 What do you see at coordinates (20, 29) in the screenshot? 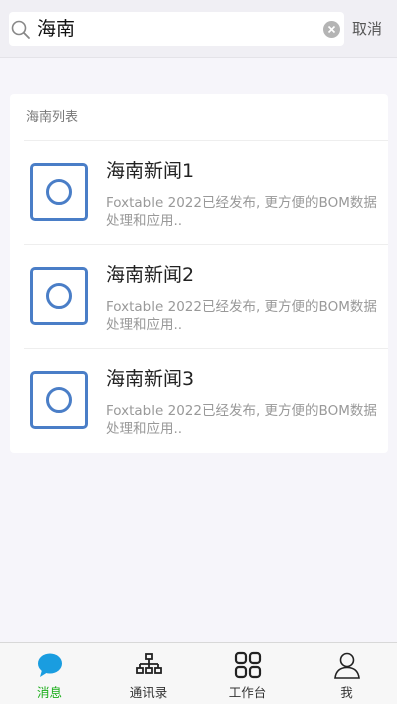
I see `search-icon` at bounding box center [20, 29].